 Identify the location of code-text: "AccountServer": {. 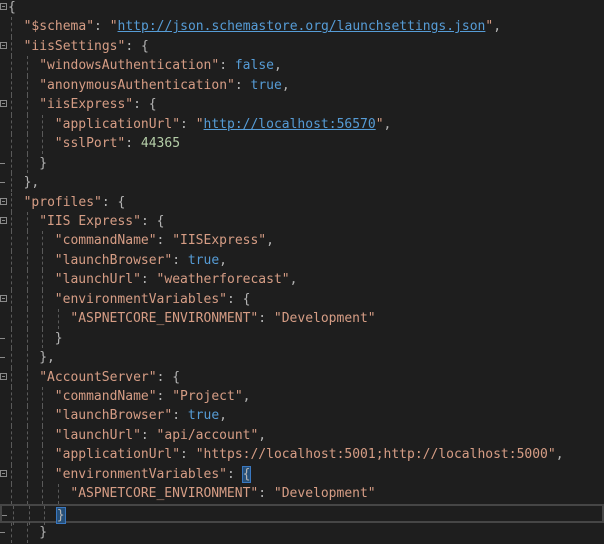
(109, 377).